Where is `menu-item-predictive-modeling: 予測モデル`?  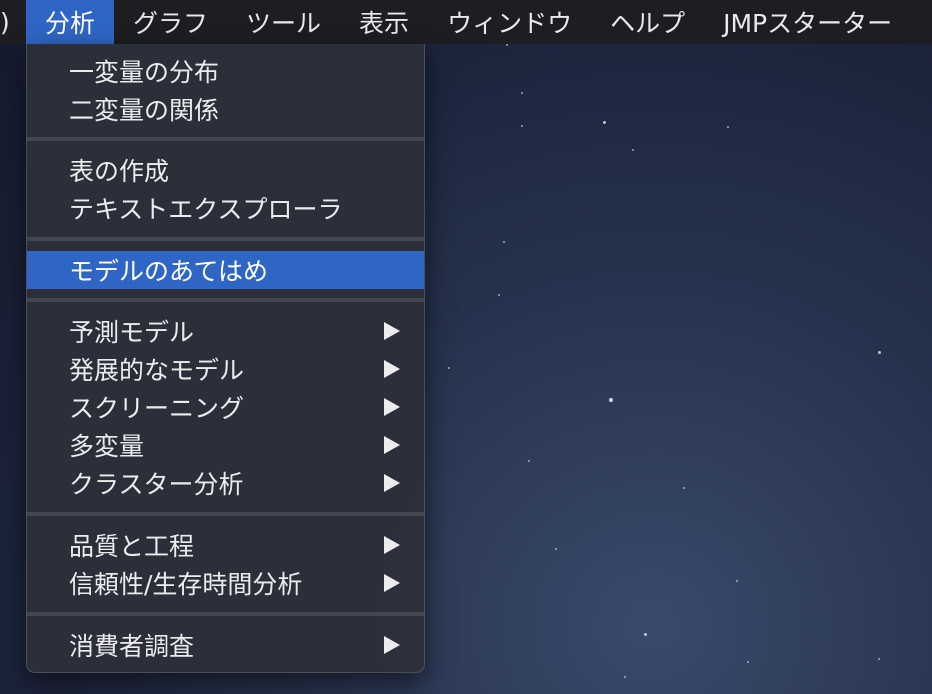 menu-item-predictive-modeling: 予測モデル is located at coordinates (225, 331).